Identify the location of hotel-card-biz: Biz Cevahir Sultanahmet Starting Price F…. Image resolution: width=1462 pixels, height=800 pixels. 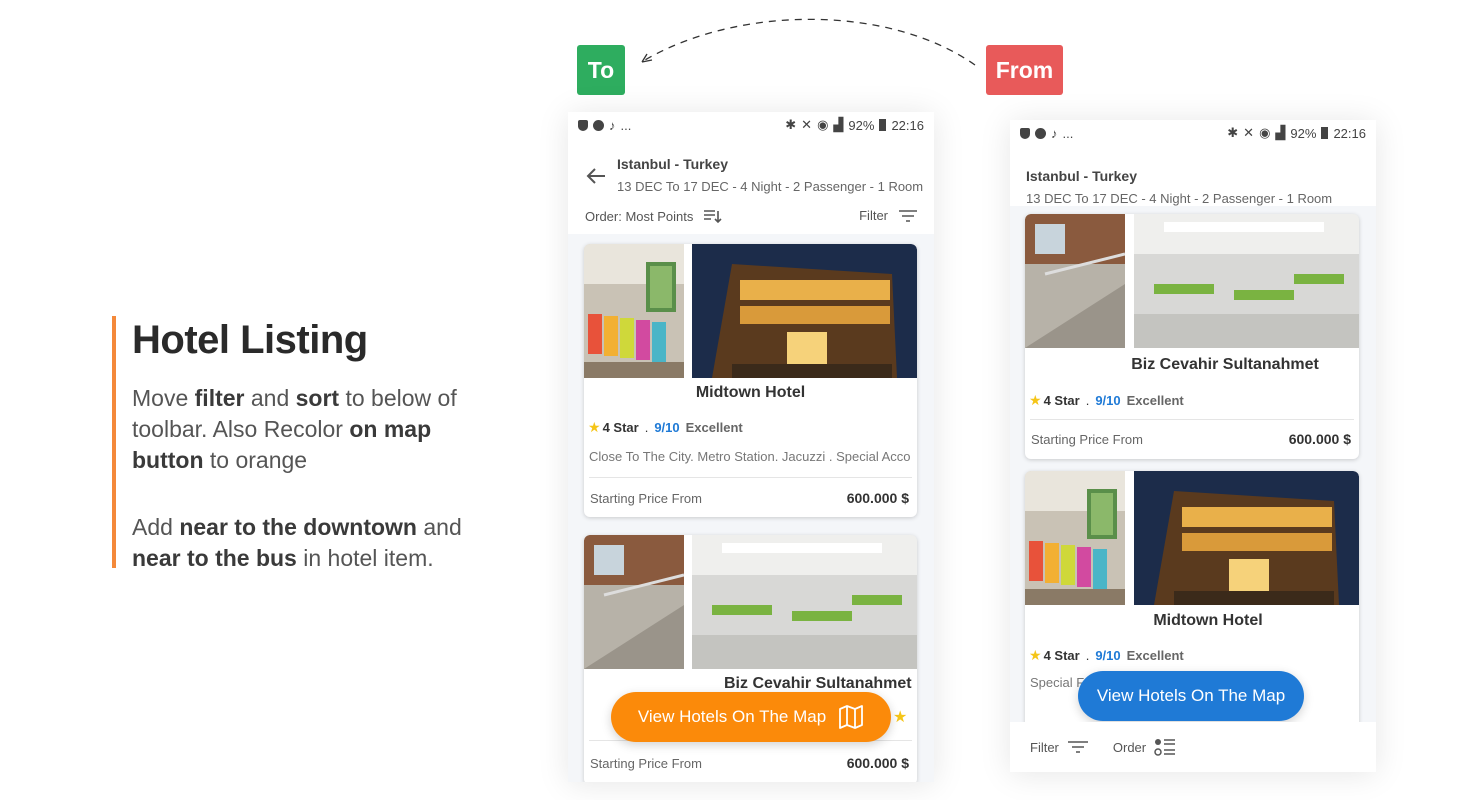
(750, 658).